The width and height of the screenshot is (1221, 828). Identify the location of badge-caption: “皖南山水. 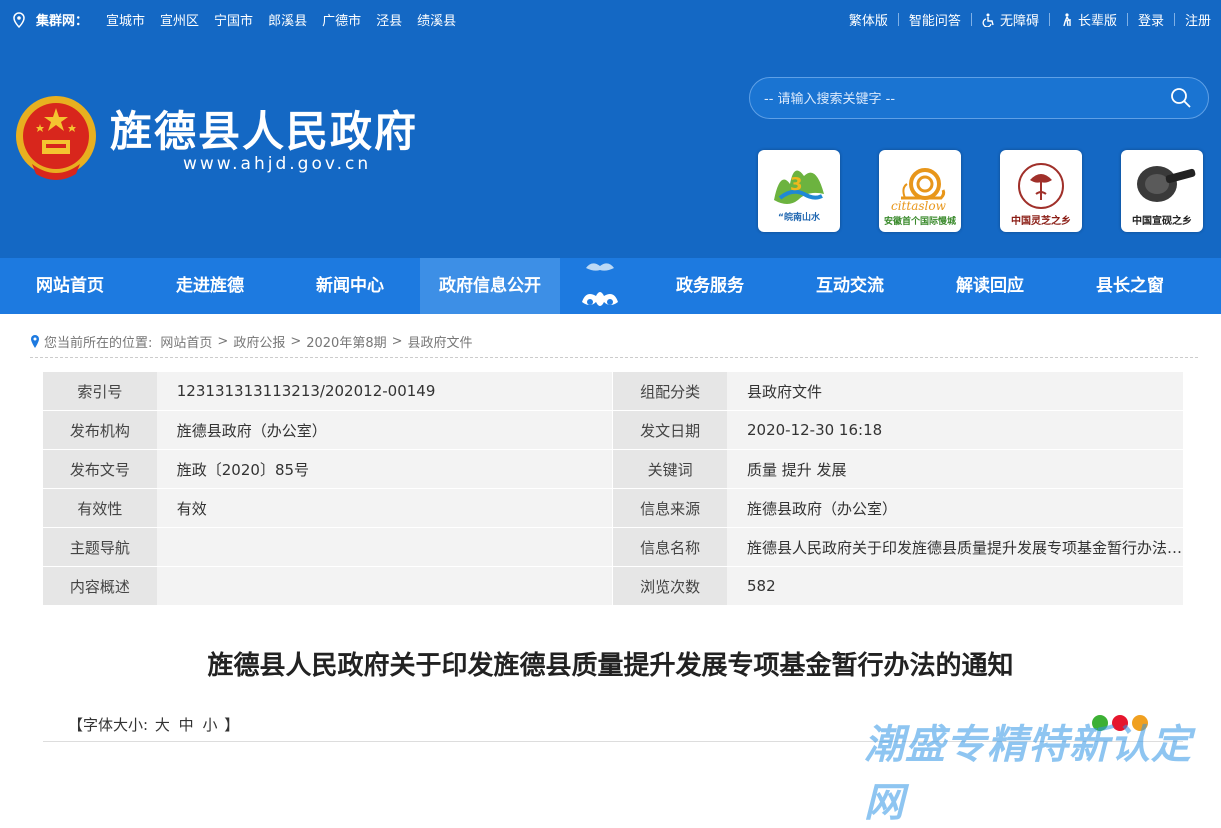
(799, 218).